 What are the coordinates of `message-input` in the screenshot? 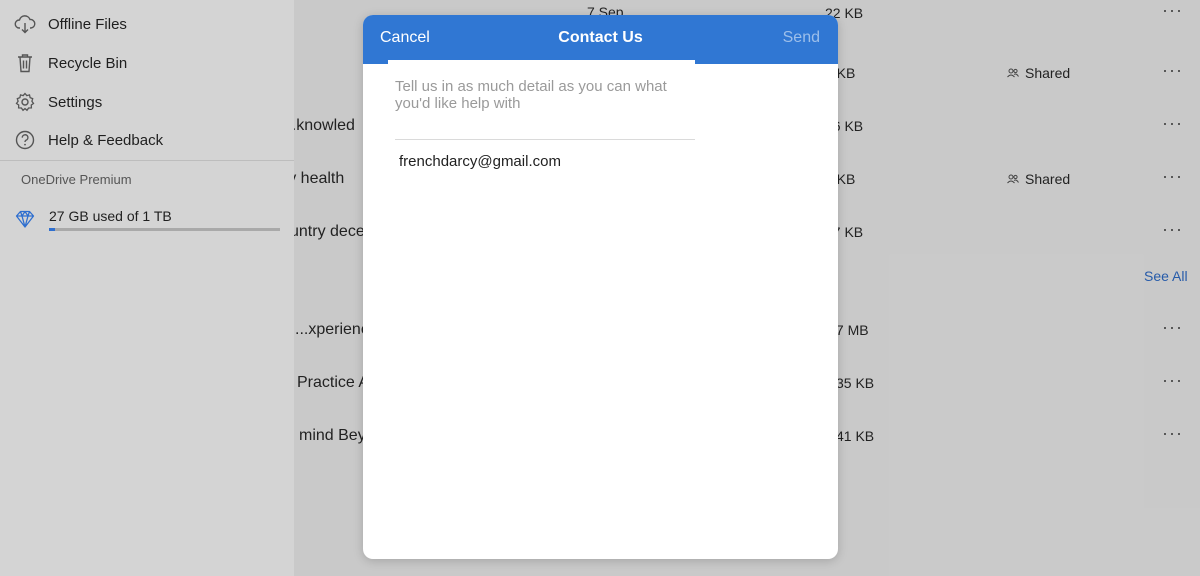 It's located at (540, 106).